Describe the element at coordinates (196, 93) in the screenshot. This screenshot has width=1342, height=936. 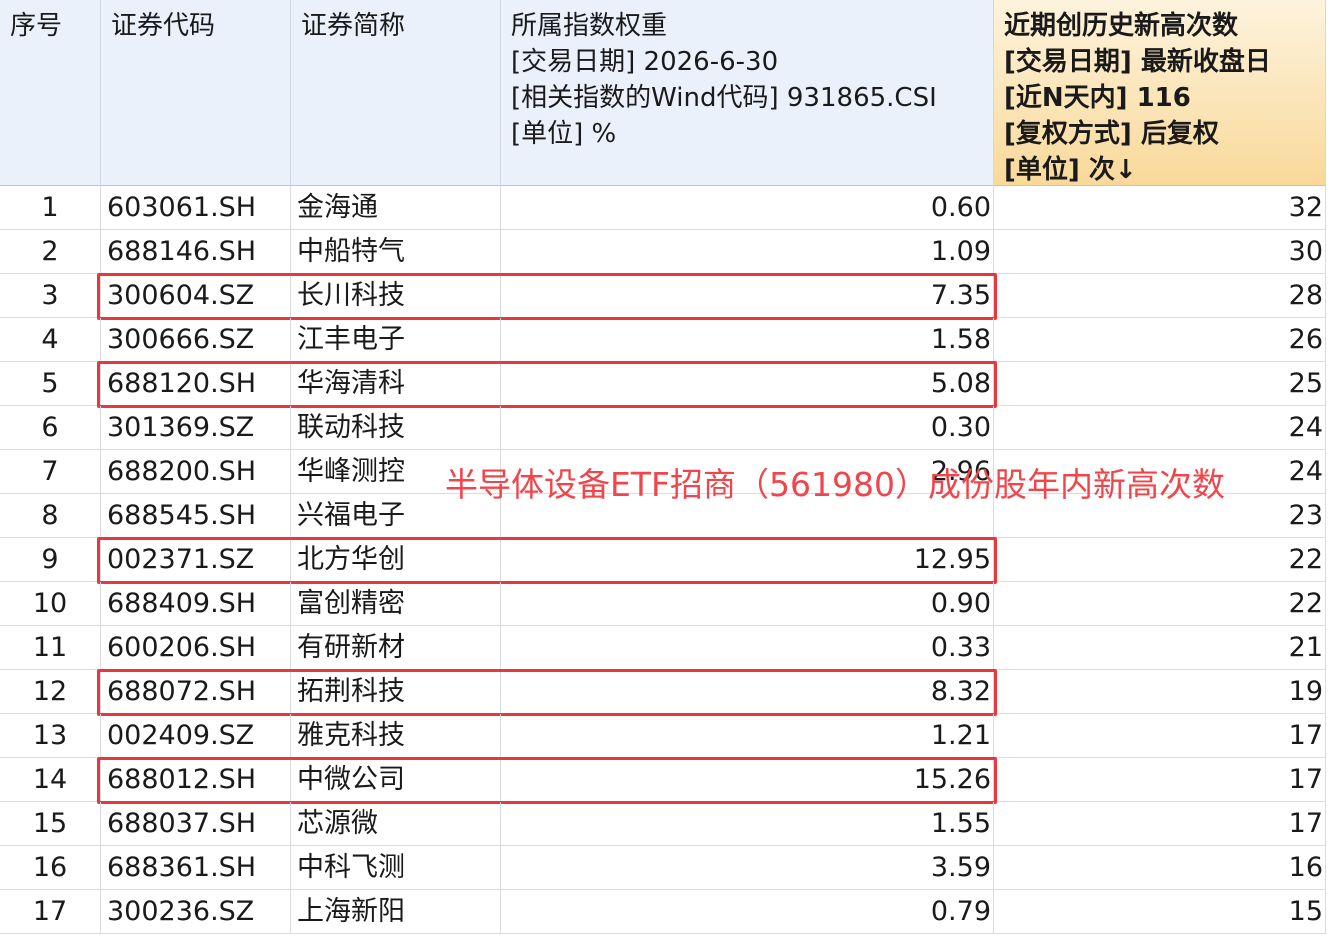
I see `header-code: 证券代码` at that location.